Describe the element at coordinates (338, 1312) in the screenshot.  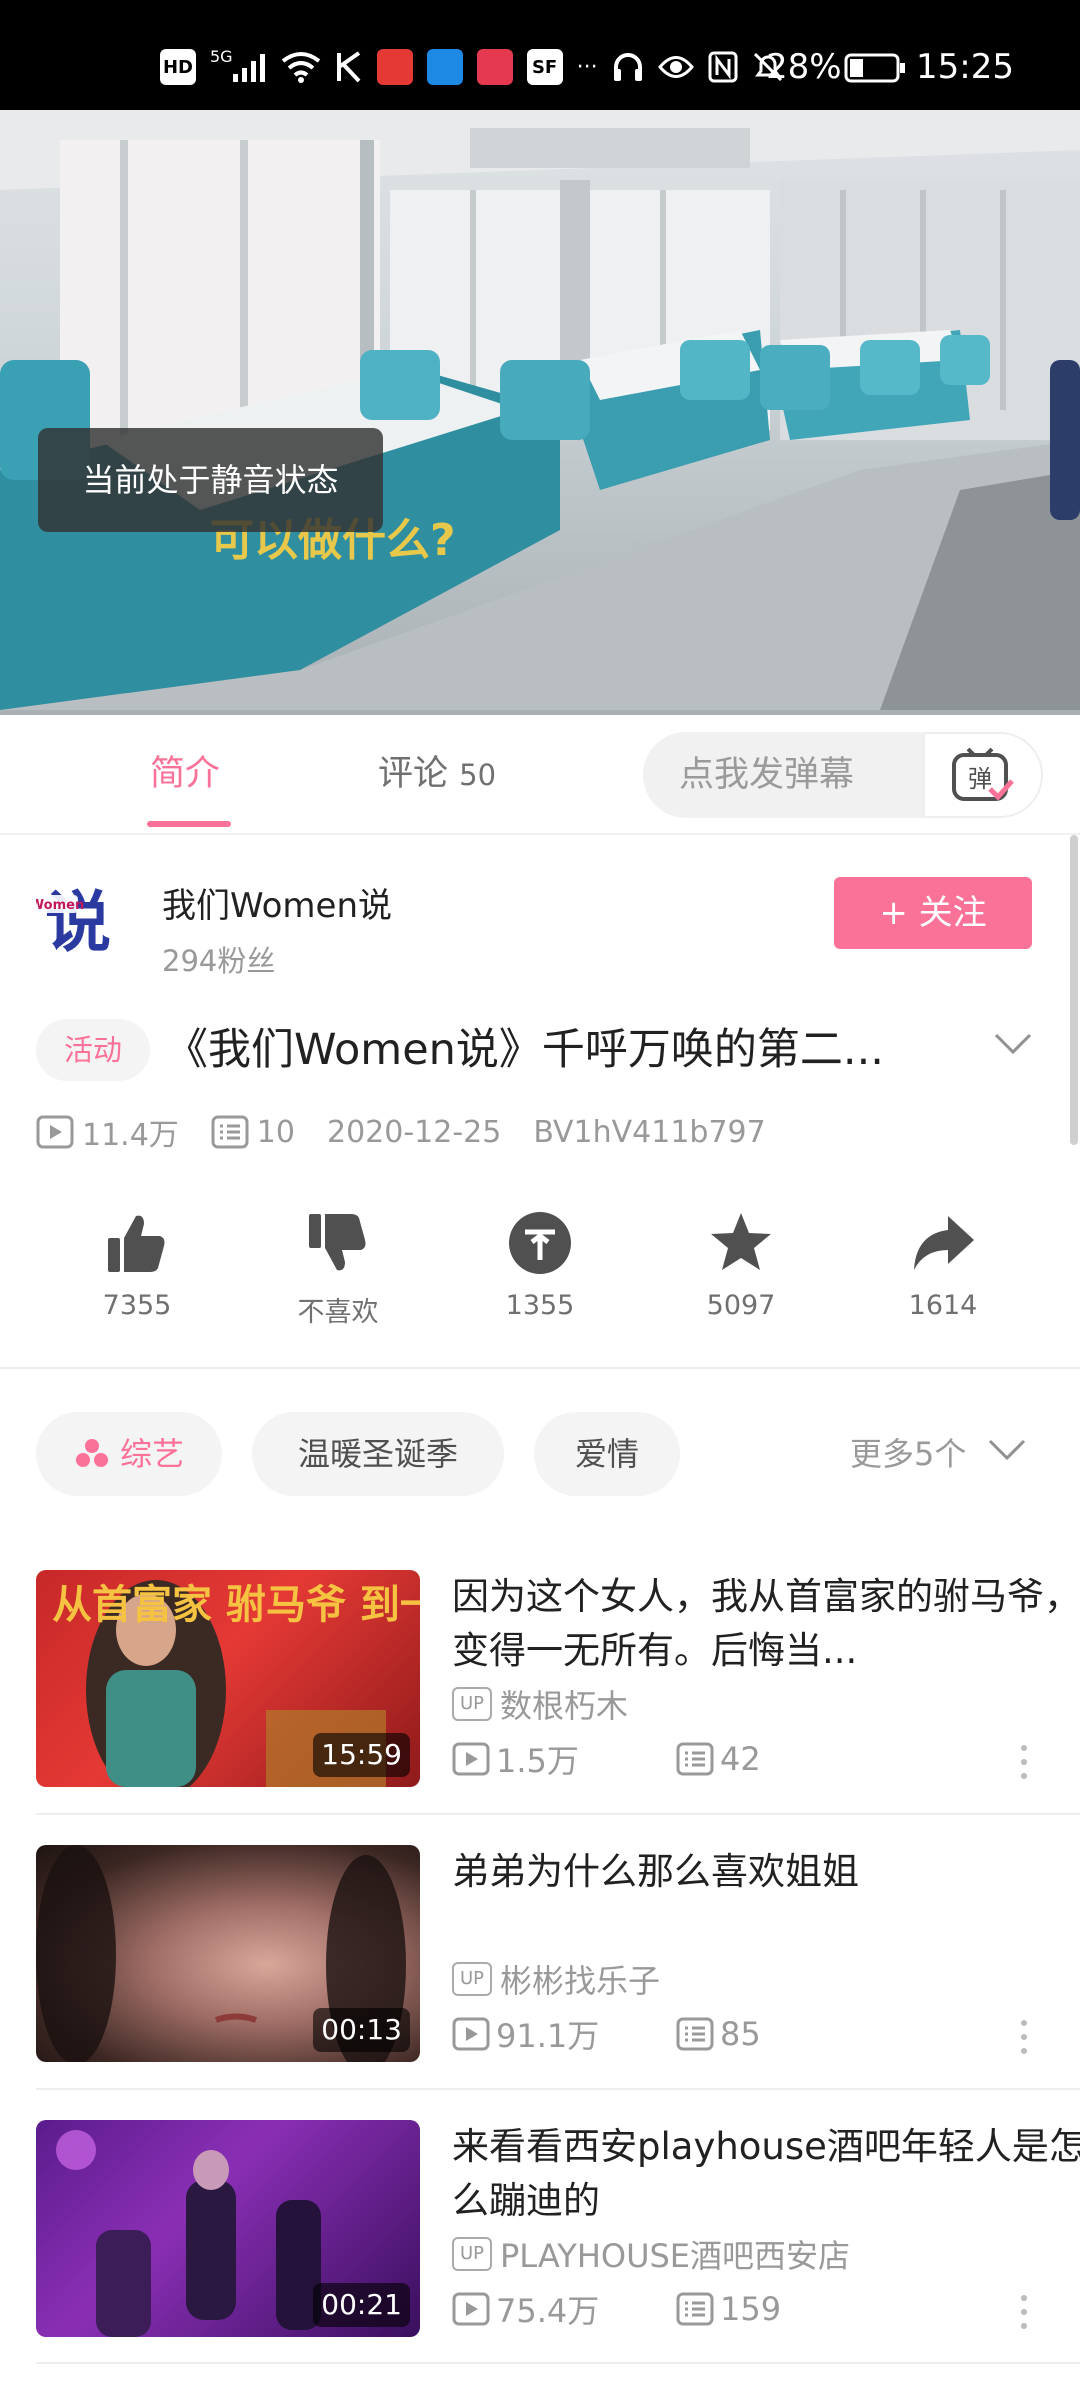
I see `dislike-label: 不喜欢` at that location.